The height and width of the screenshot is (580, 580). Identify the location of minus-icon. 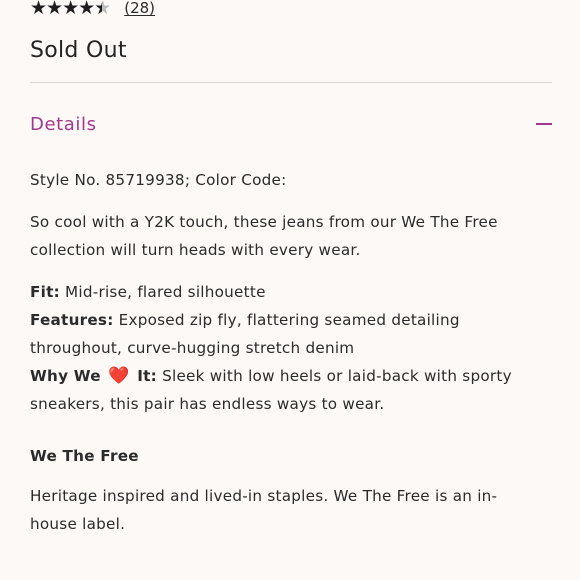
(544, 124).